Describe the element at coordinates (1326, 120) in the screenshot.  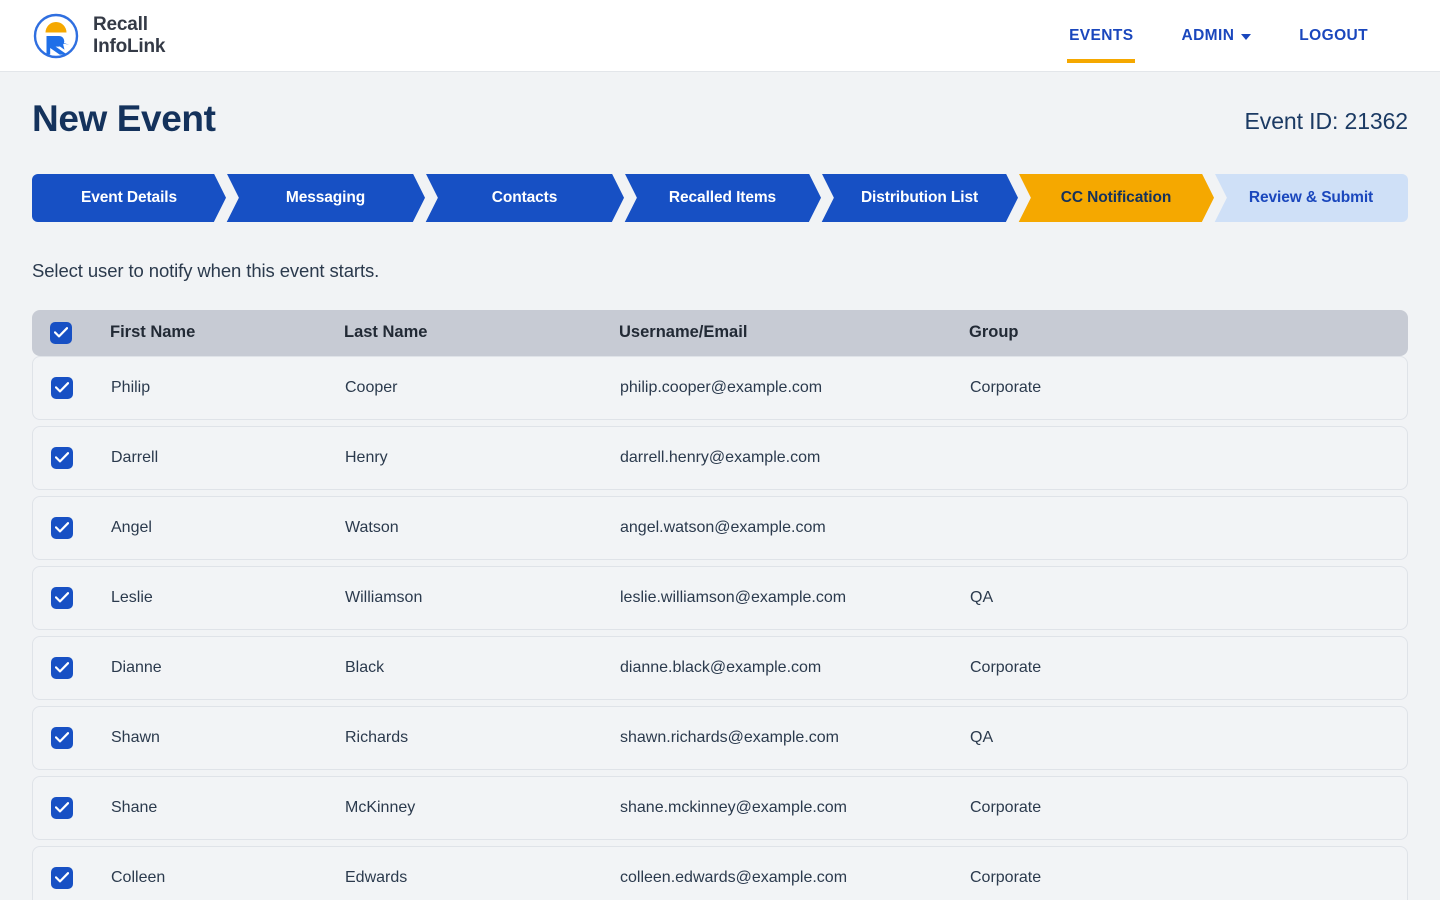
I see `event-id-label: Event ID: 21362` at that location.